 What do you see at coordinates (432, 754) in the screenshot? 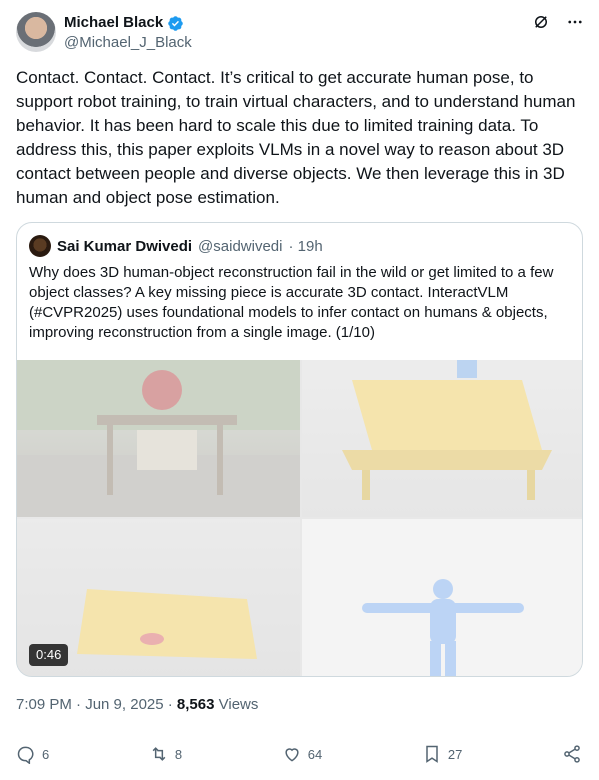
I see `bookmark-icon` at bounding box center [432, 754].